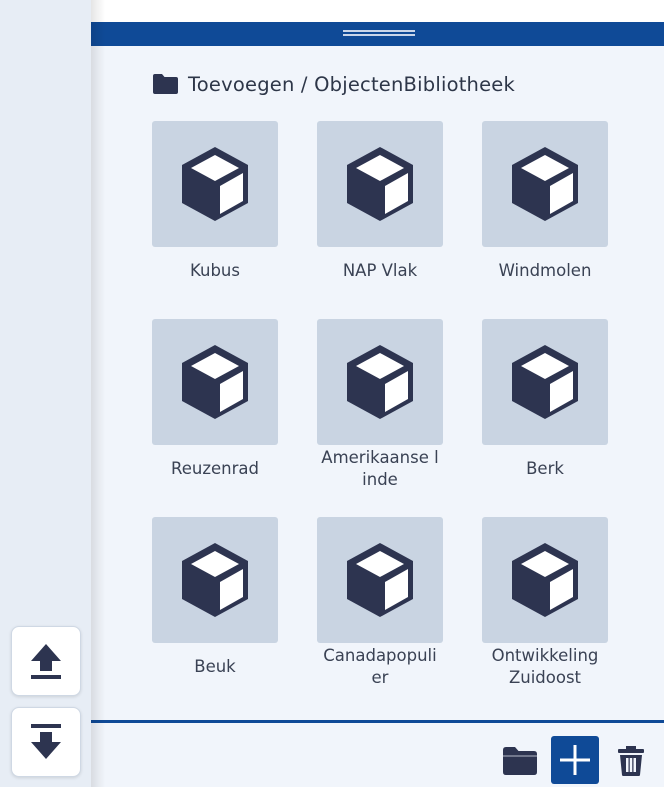 This screenshot has width=664, height=787. Describe the element at coordinates (380, 468) in the screenshot. I see `object-label: Amerikaanse linde` at that location.